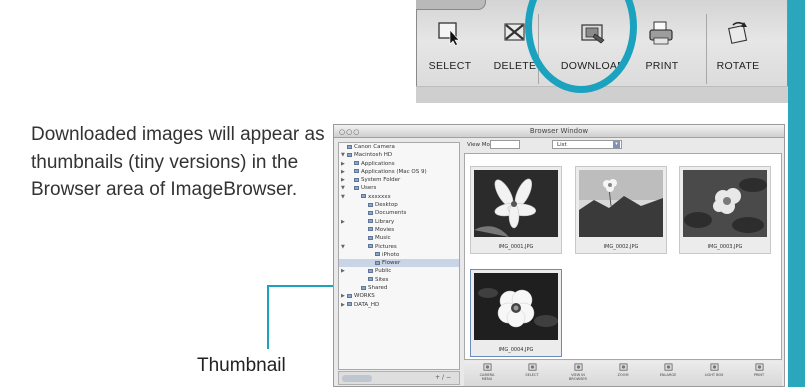 The height and width of the screenshot is (387, 805). What do you see at coordinates (623, 367) in the screenshot?
I see `zoom-icon` at bounding box center [623, 367].